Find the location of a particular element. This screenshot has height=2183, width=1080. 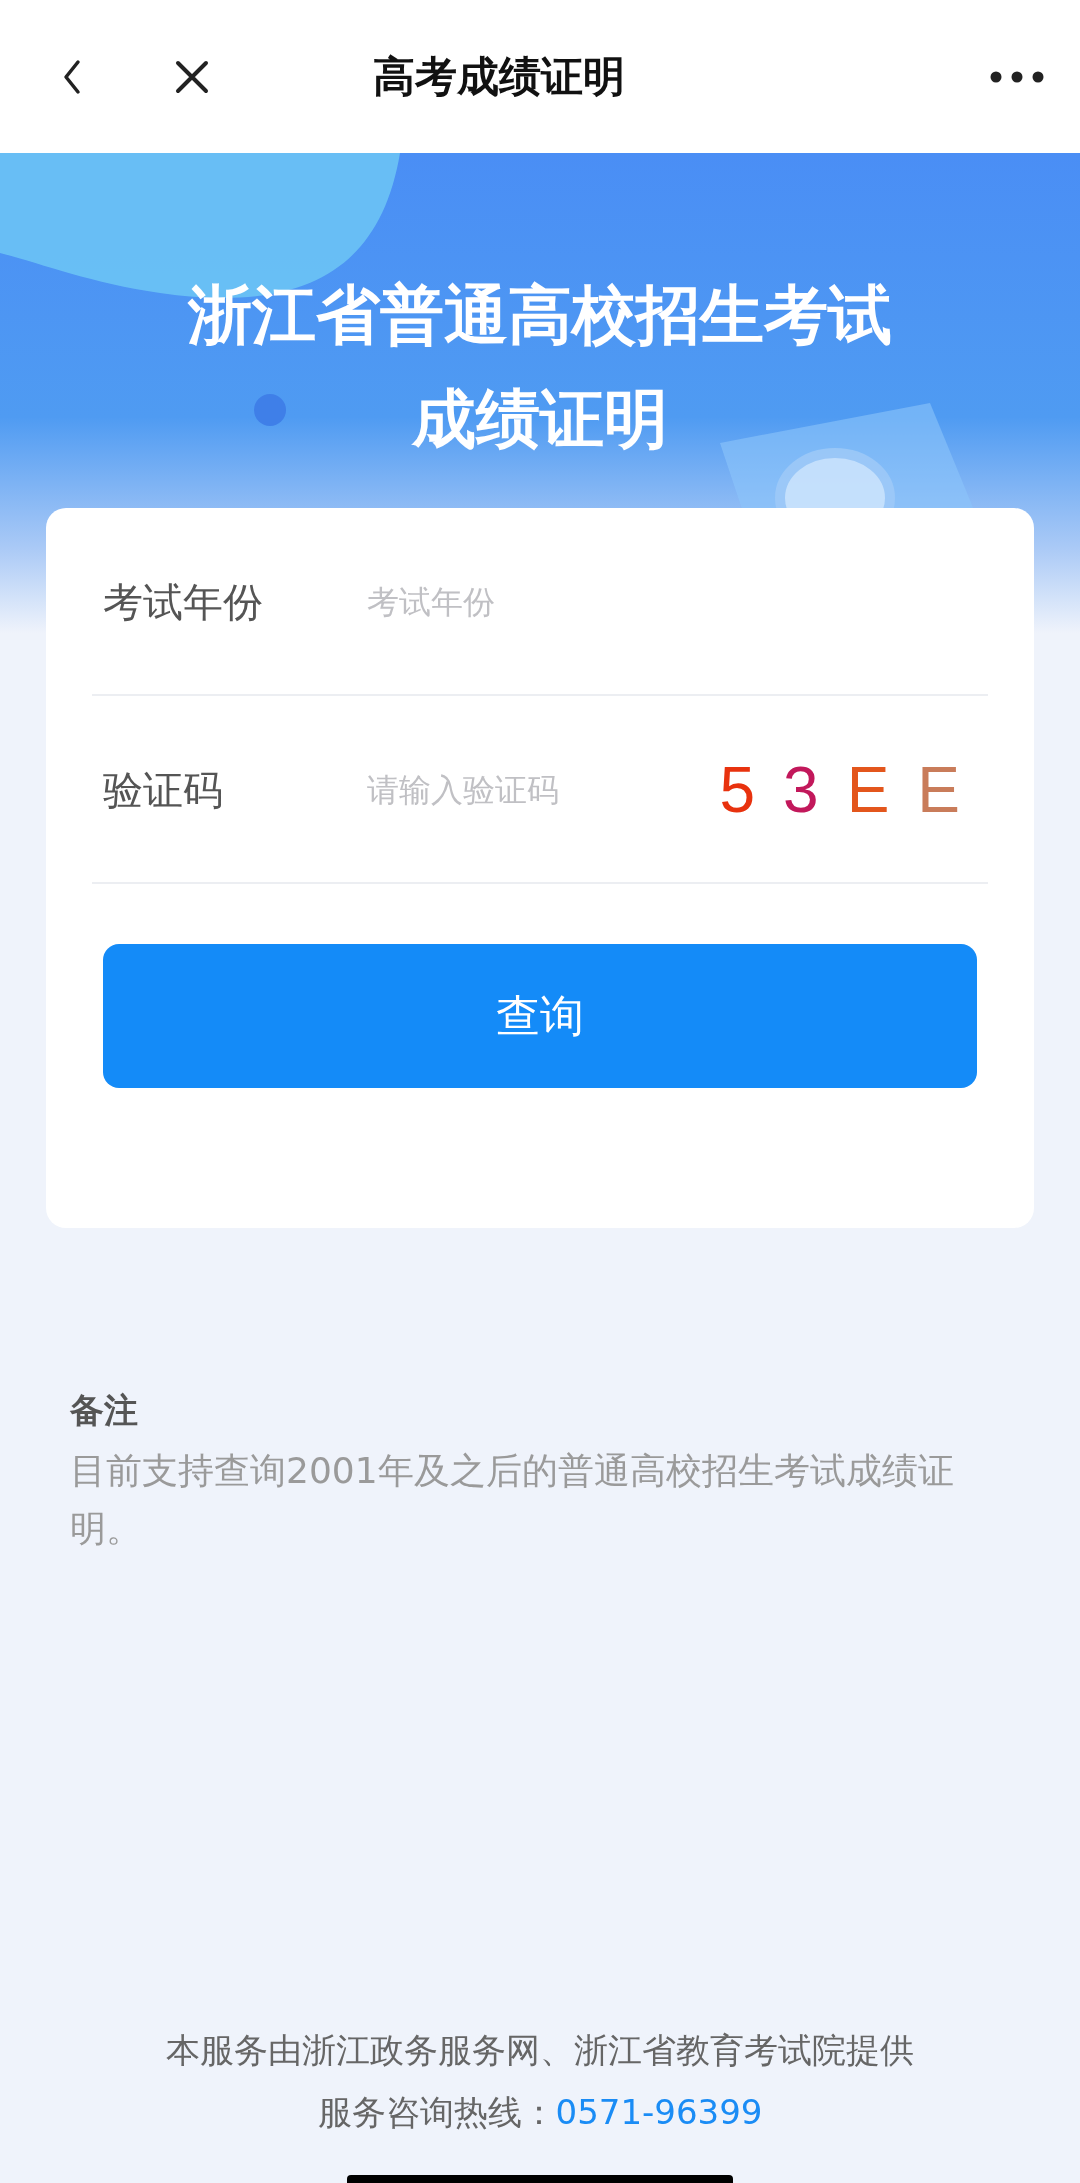

notes-heading: 备注 is located at coordinates (104, 1410).